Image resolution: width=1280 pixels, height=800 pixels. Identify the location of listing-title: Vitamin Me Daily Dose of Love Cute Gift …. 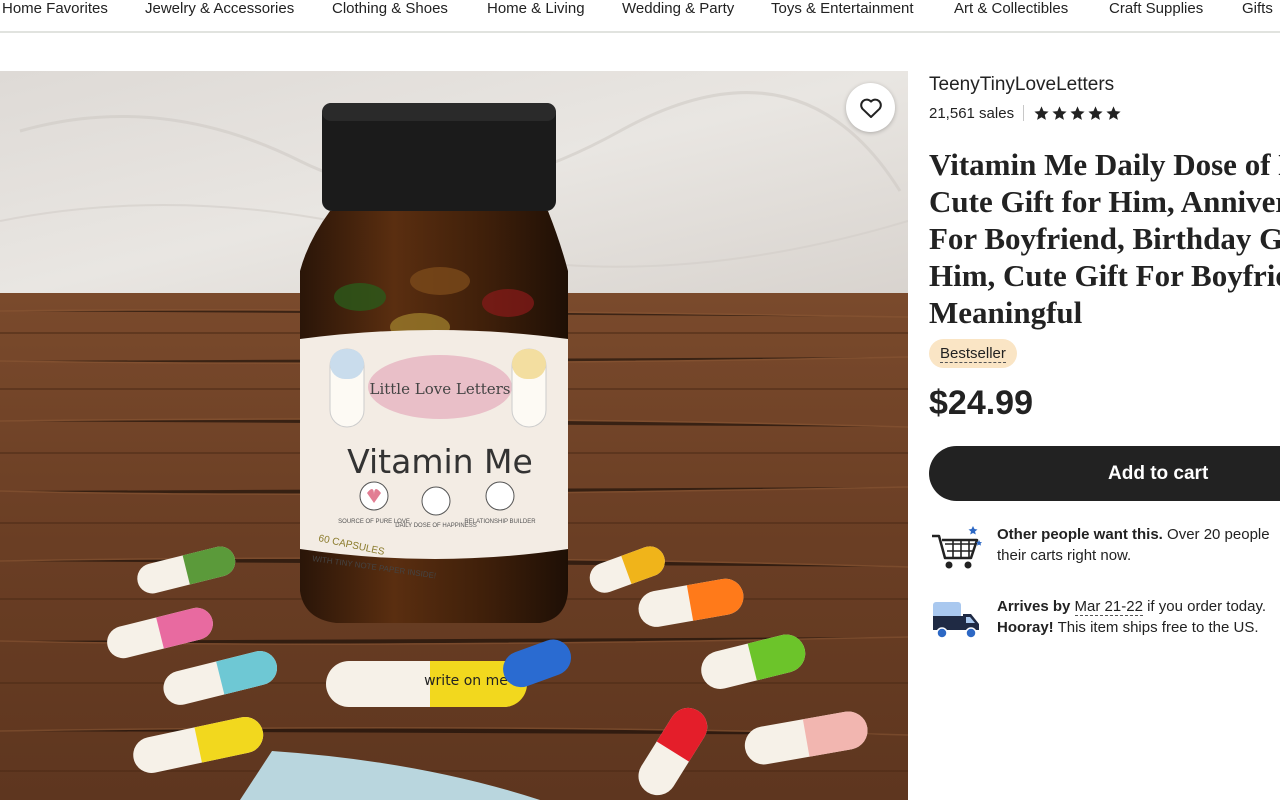
(1104, 238).